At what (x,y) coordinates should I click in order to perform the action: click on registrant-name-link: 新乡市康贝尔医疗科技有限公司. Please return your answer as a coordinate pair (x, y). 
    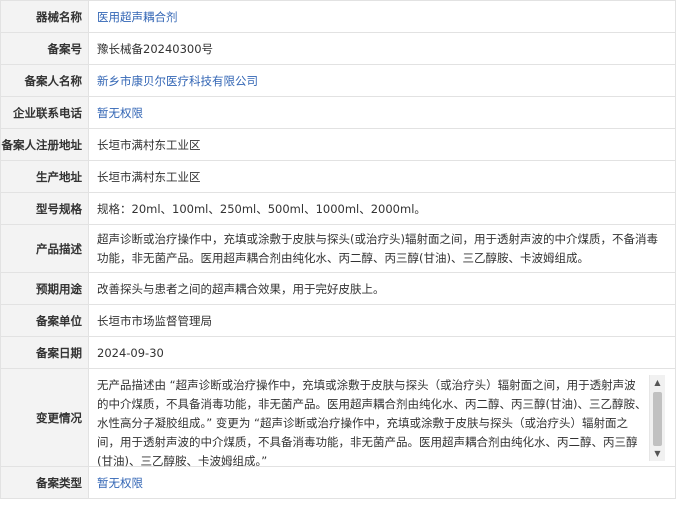
    Looking at the image, I should click on (382, 80).